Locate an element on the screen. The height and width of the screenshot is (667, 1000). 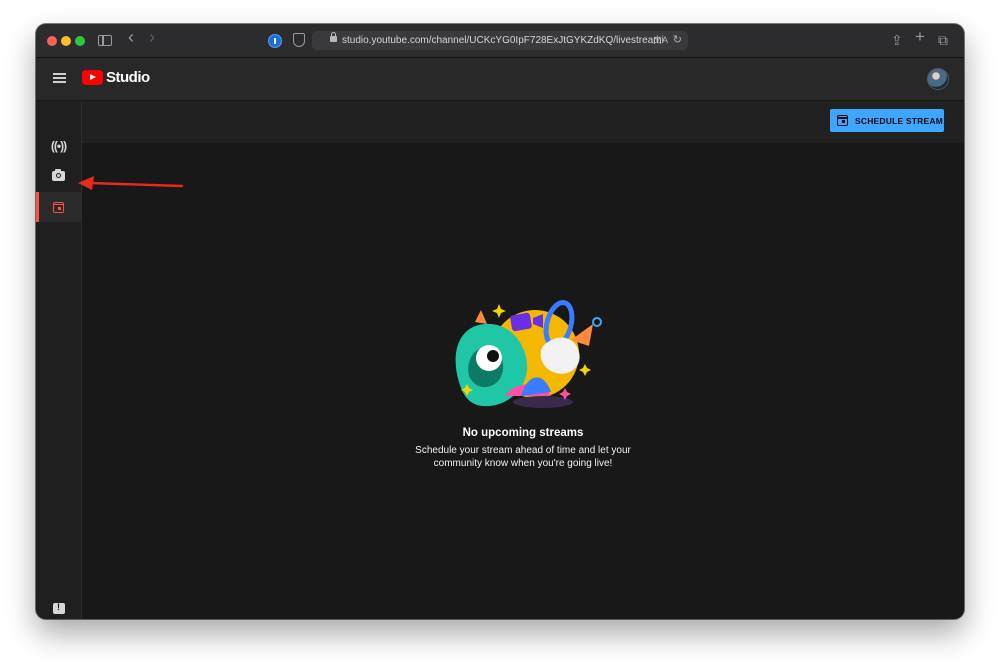
privacy-shield-icon is located at coordinates (299, 40).